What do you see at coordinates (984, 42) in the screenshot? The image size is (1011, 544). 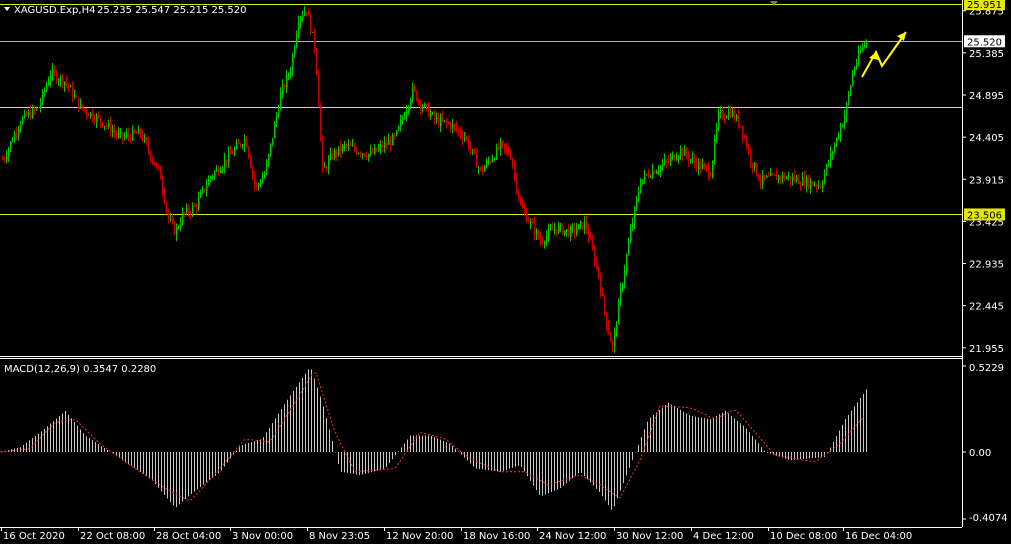 I see `price-highlight-label: 25.520` at bounding box center [984, 42].